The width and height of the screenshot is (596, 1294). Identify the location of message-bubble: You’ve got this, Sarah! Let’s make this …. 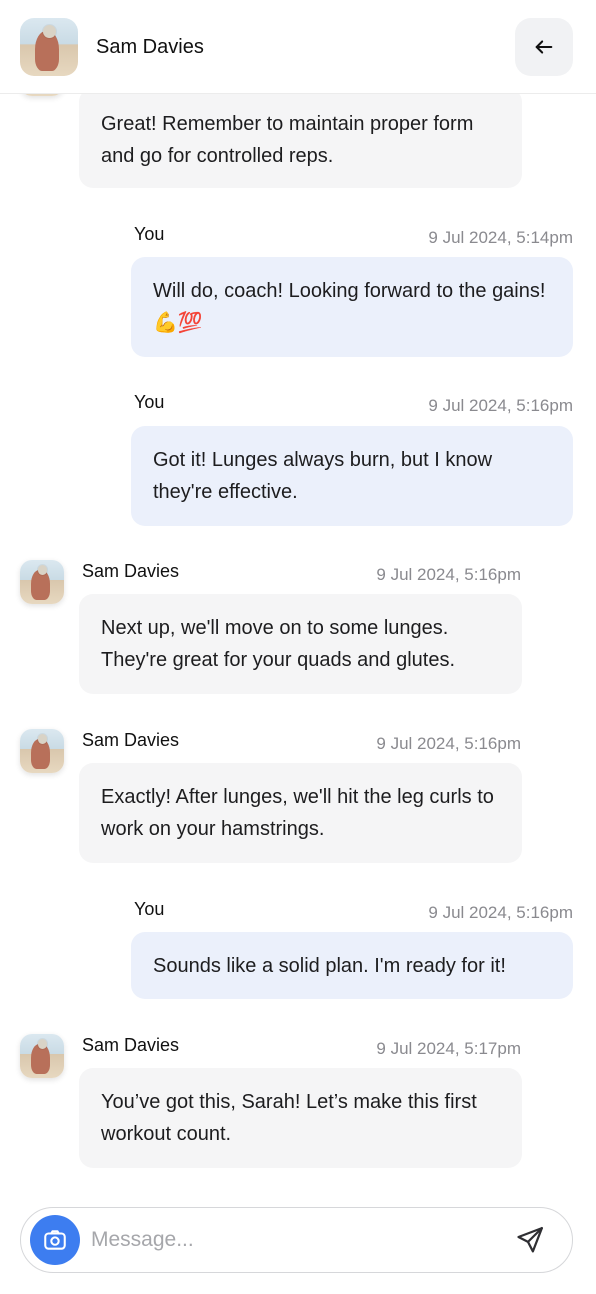
(300, 1118).